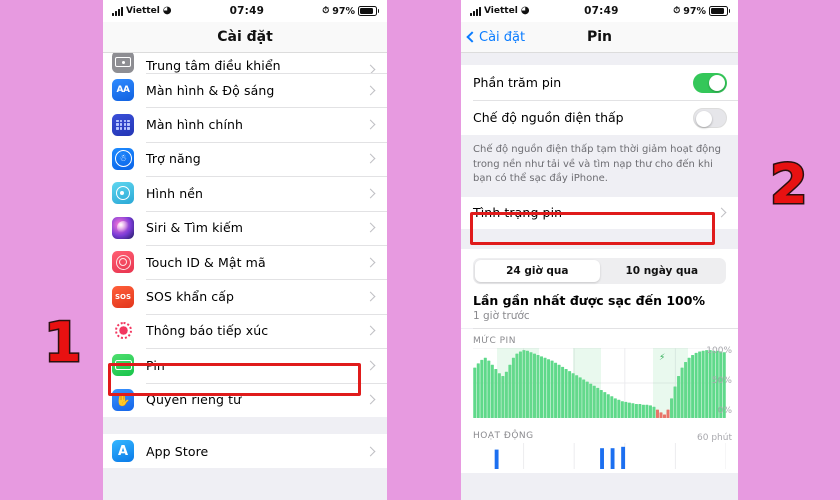 The image size is (840, 500). What do you see at coordinates (123, 124) in the screenshot?
I see `home-screen-icon` at bounding box center [123, 124].